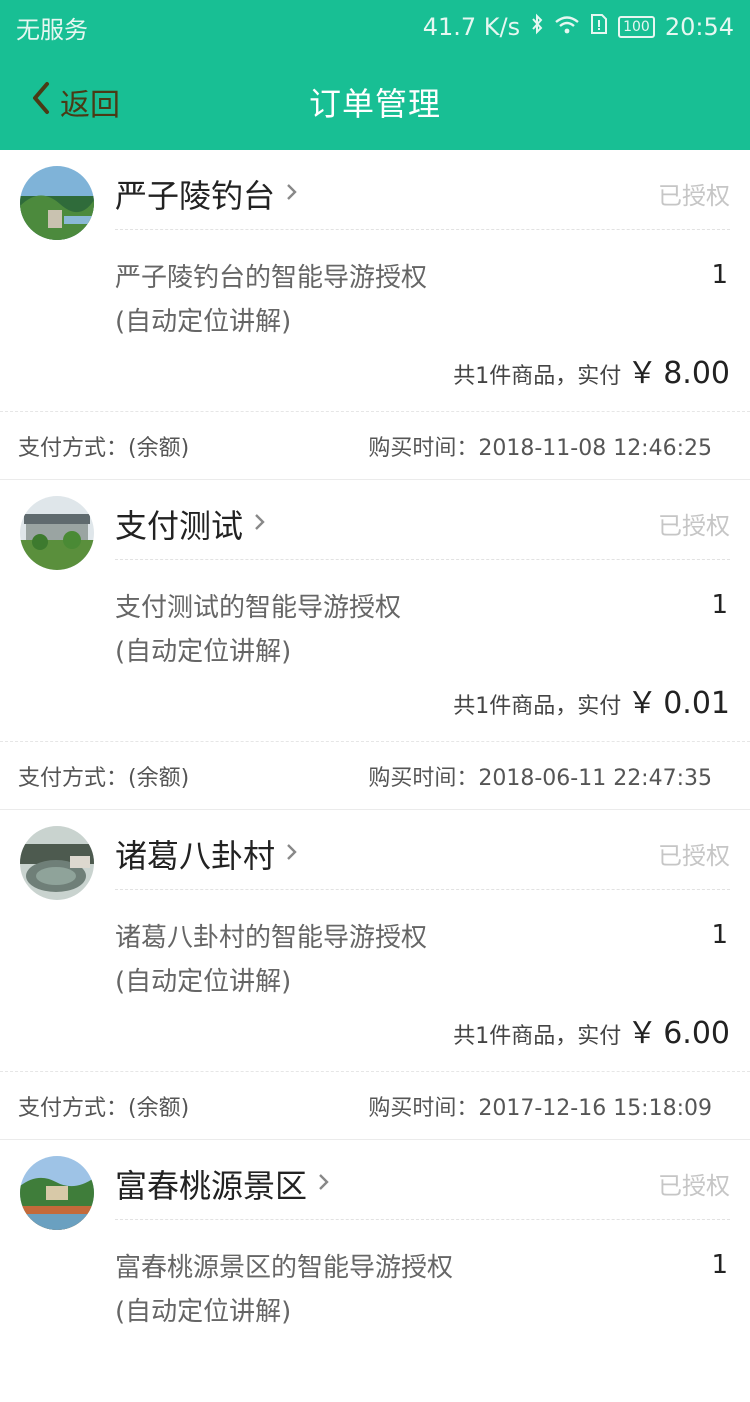 The width and height of the screenshot is (750, 1402). Describe the element at coordinates (41, 102) in the screenshot. I see `chevron-left-icon` at that location.